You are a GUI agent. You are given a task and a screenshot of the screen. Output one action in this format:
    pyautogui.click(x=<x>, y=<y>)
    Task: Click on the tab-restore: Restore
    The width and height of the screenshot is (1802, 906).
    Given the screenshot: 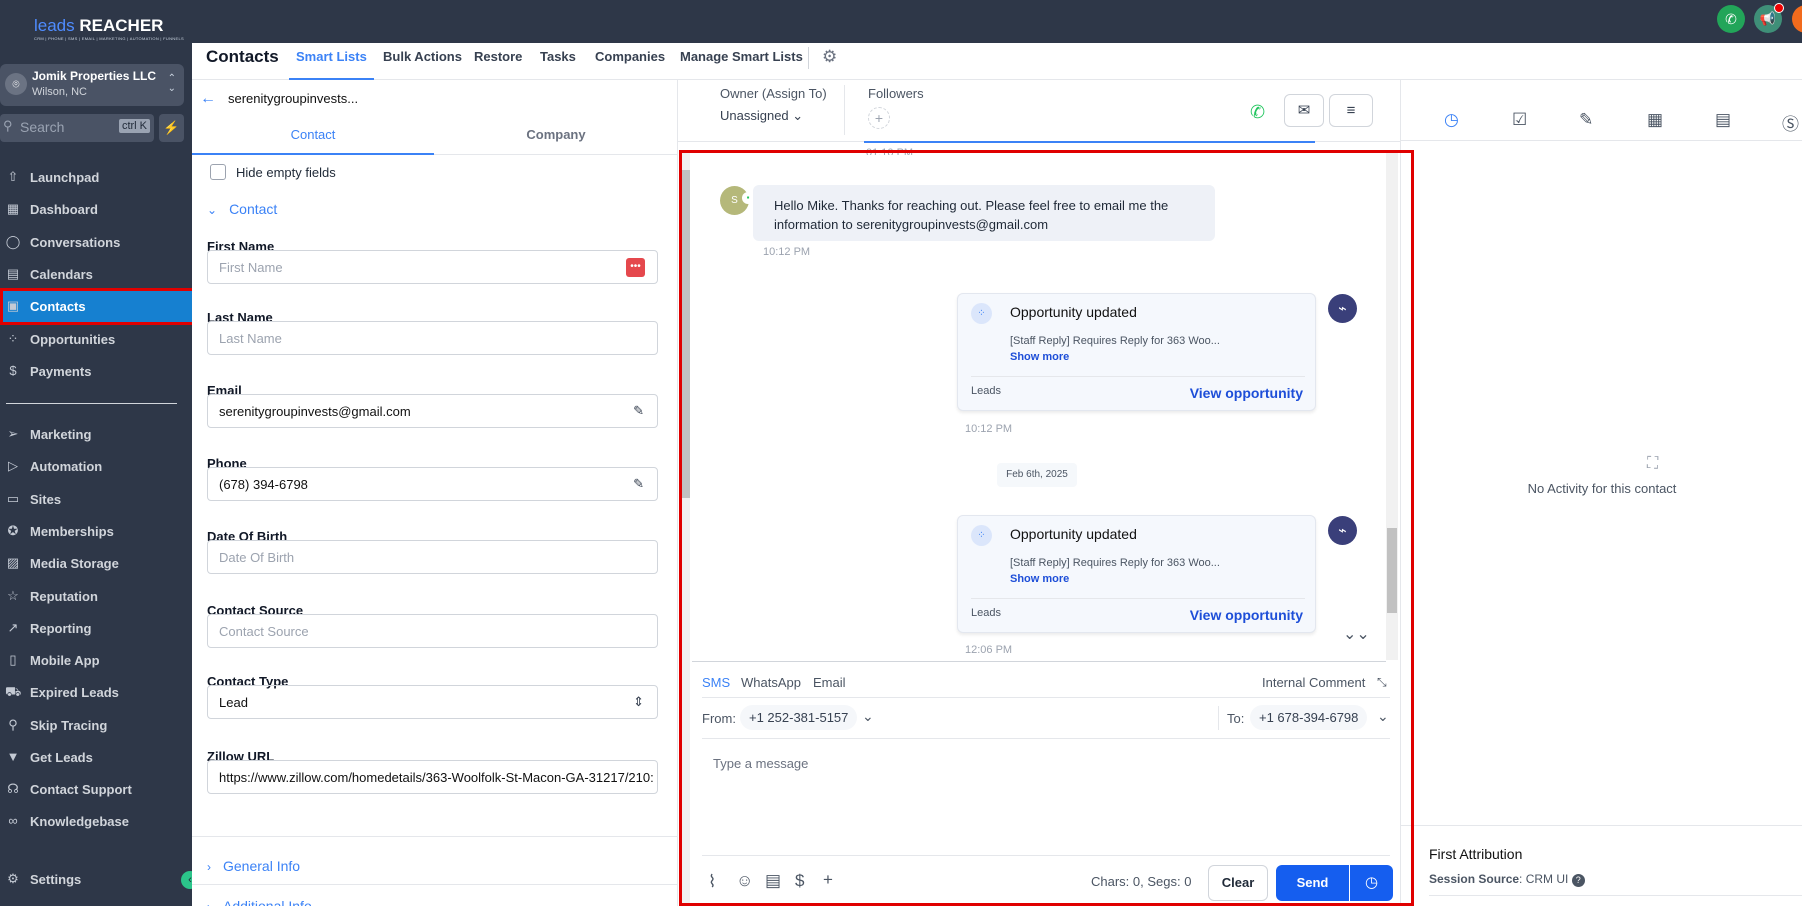 What is the action you would take?
    pyautogui.click(x=498, y=64)
    